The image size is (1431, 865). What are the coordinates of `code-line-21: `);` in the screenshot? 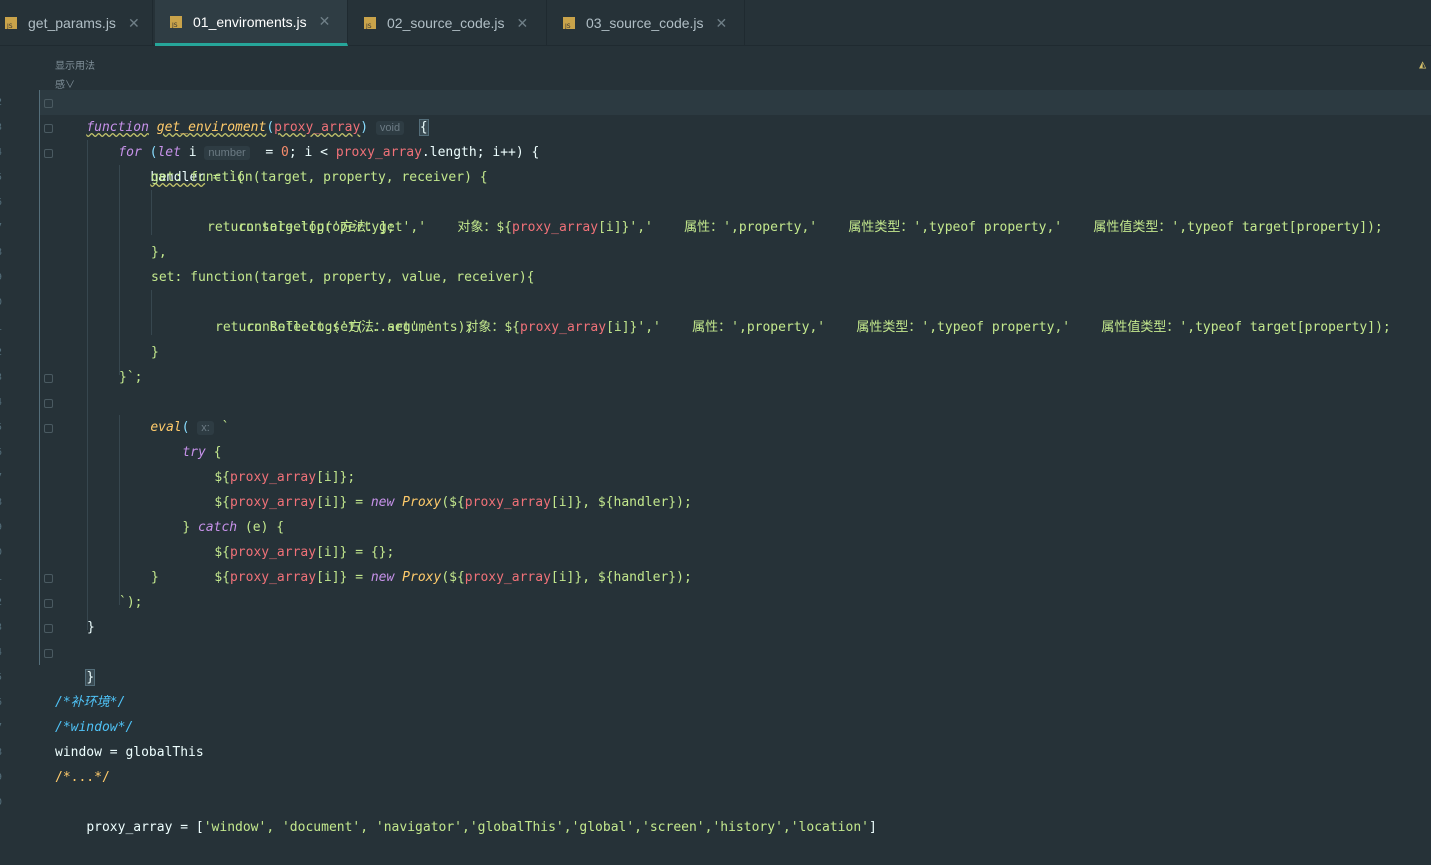 It's located at (130, 602).